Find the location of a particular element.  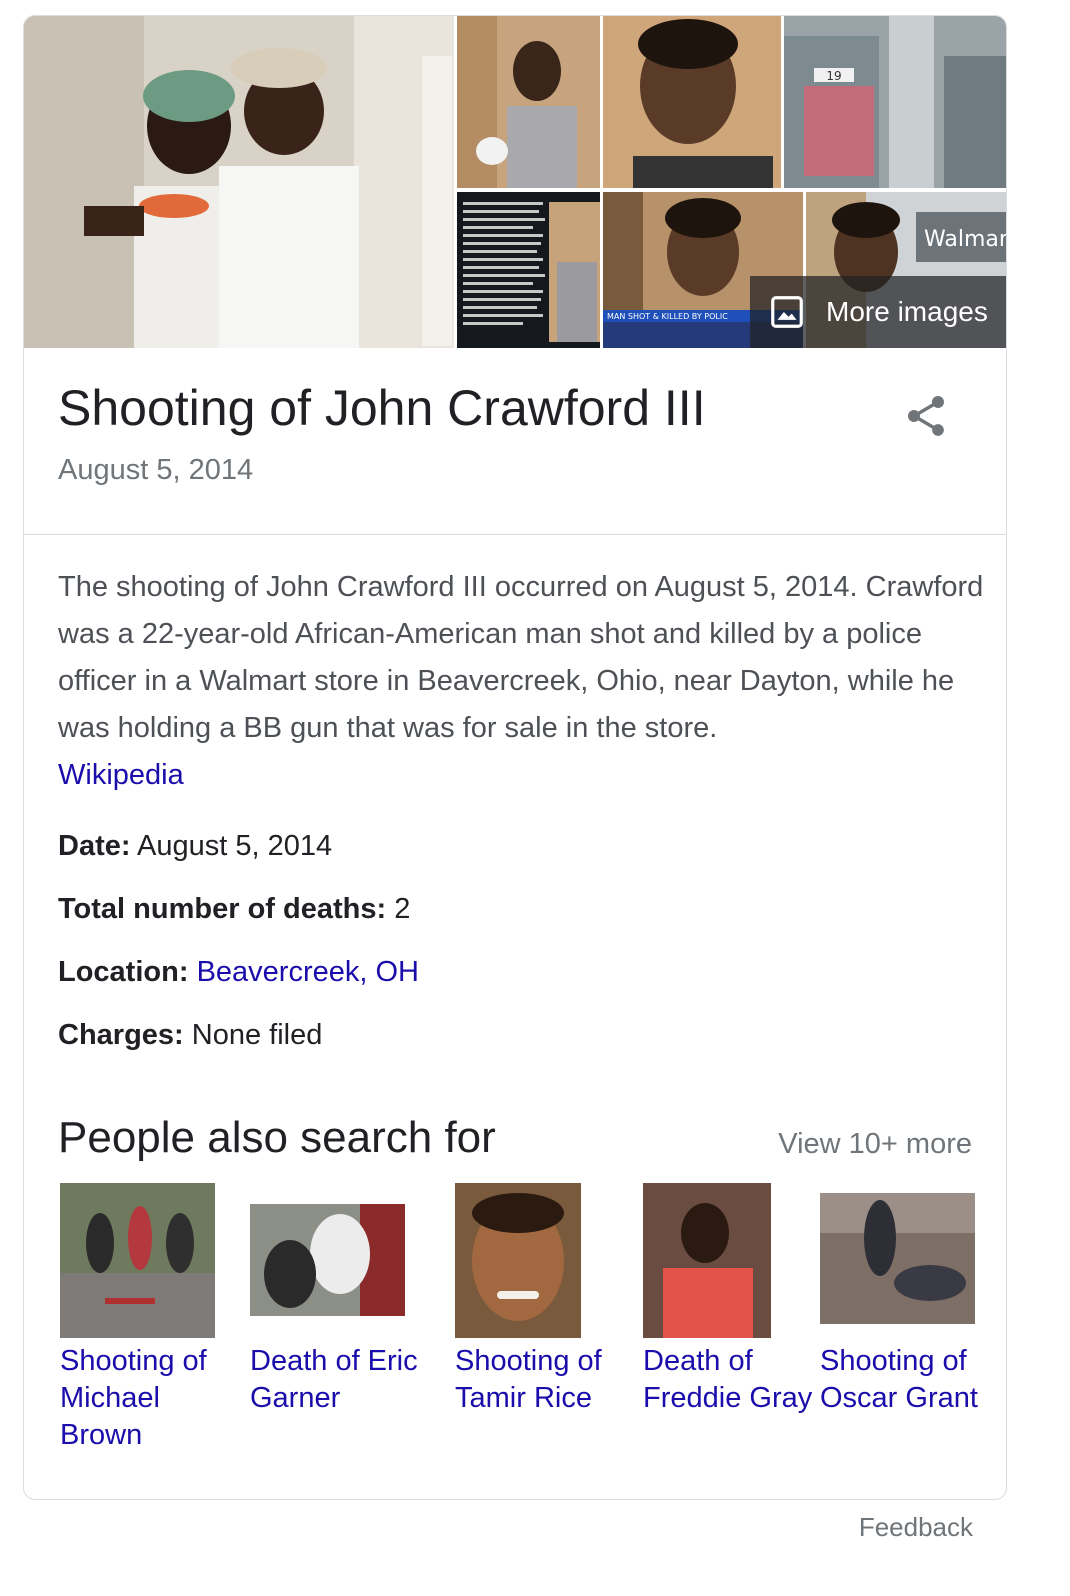

fact-location: Location: Beavercreek, OH is located at coordinates (523, 983).